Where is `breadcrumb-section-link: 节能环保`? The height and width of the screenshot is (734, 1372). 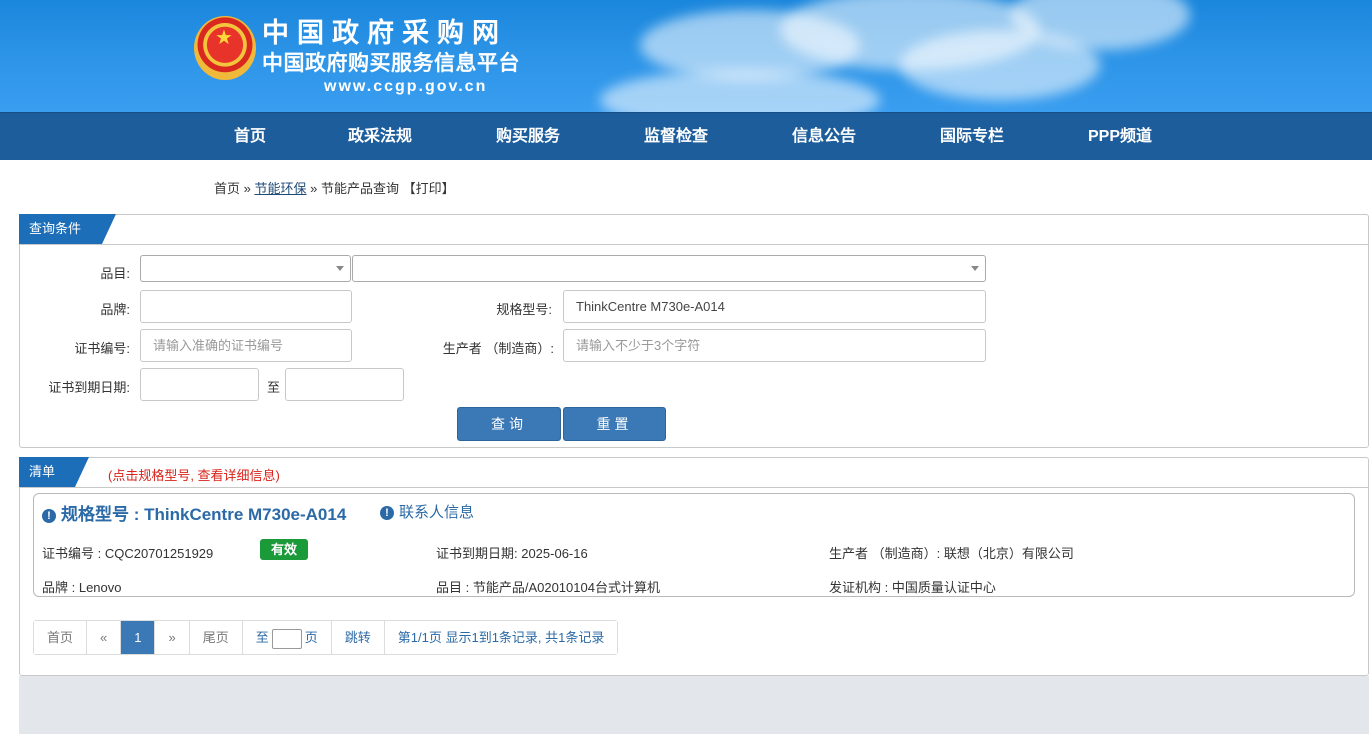
breadcrumb-section-link: 节能环保 is located at coordinates (281, 188).